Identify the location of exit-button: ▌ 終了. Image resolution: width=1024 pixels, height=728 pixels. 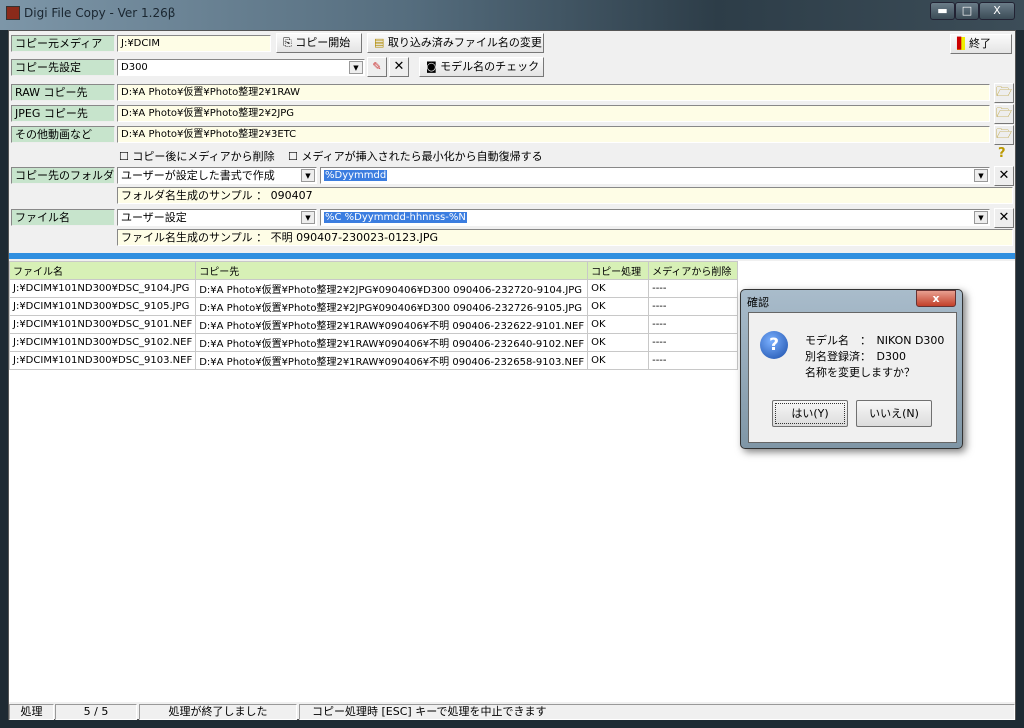
(981, 44).